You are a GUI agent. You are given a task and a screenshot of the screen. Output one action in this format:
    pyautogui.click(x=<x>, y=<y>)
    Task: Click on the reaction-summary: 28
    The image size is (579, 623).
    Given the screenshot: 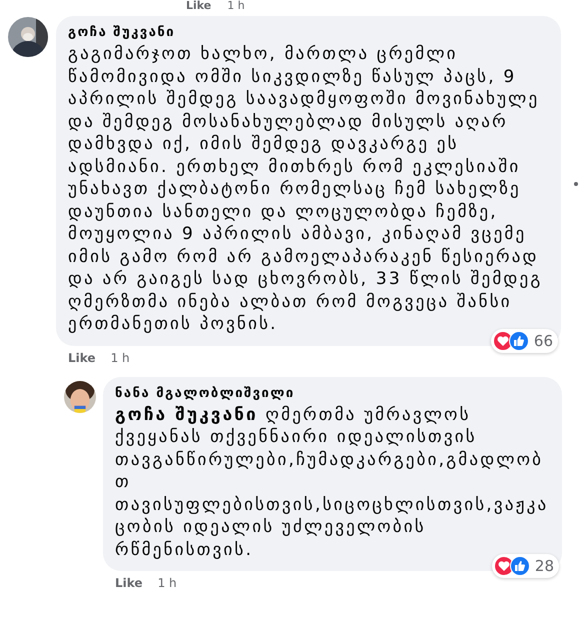 What is the action you would take?
    pyautogui.click(x=525, y=566)
    